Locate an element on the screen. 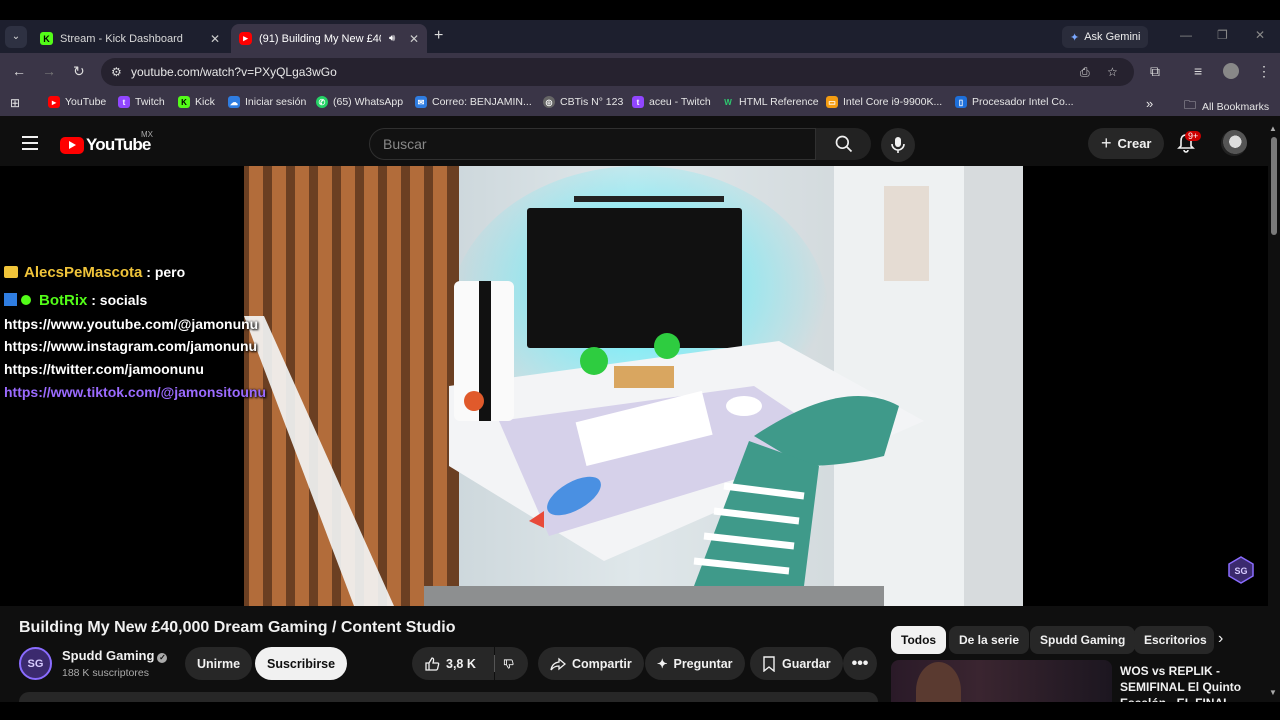 The image size is (1280, 720). bookmark-star-icon: ☆ is located at coordinates (1112, 72).